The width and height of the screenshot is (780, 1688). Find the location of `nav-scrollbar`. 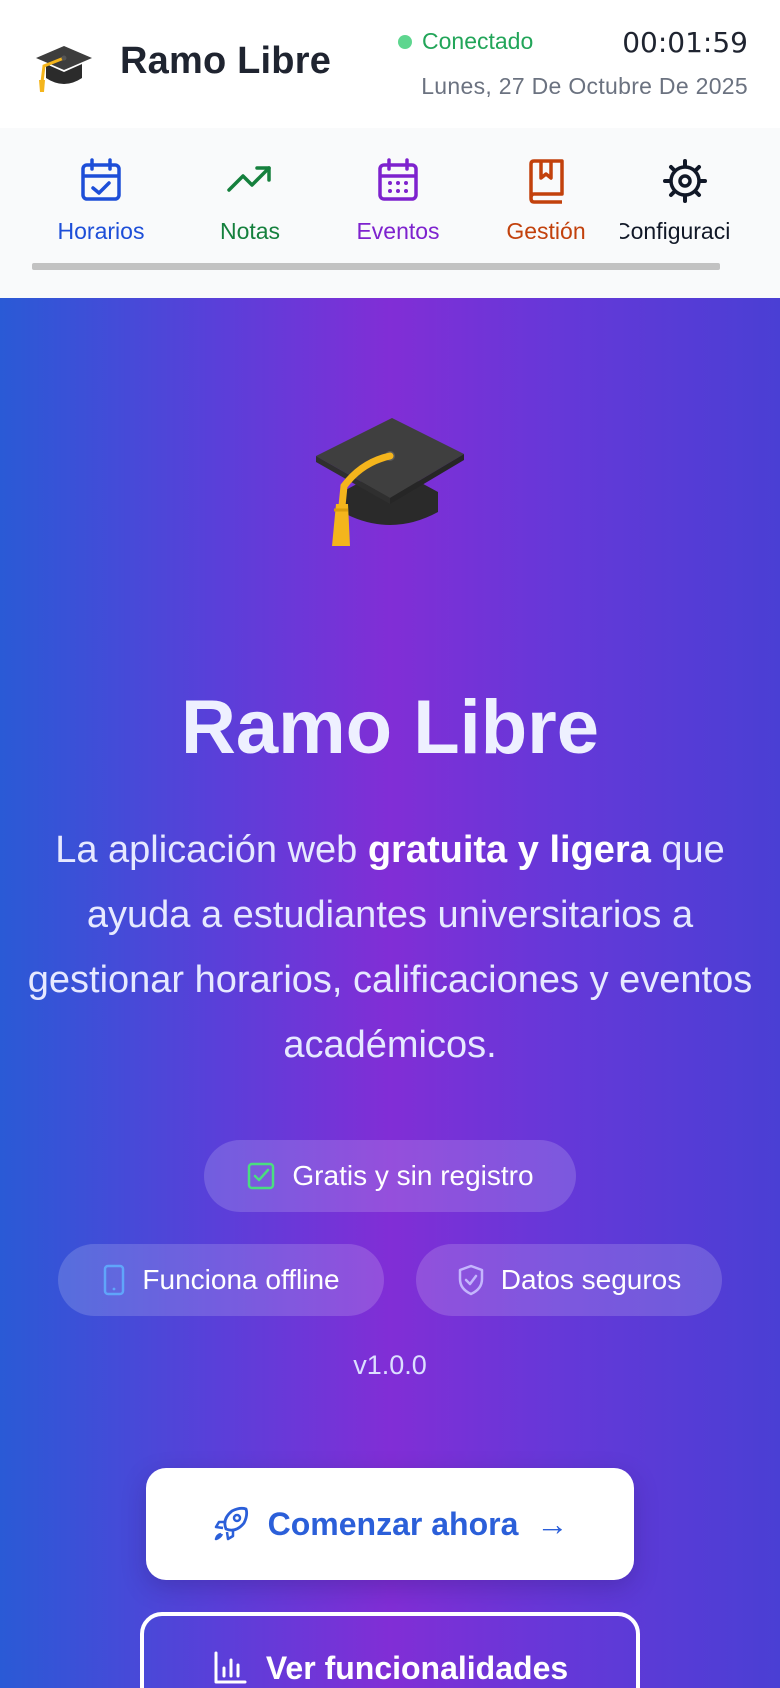

nav-scrollbar is located at coordinates (376, 266).